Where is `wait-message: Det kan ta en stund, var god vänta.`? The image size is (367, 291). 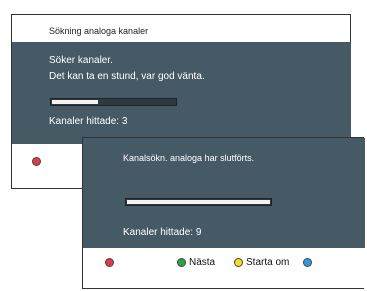 wait-message: Det kan ta en stund, var god vänta. is located at coordinates (127, 76).